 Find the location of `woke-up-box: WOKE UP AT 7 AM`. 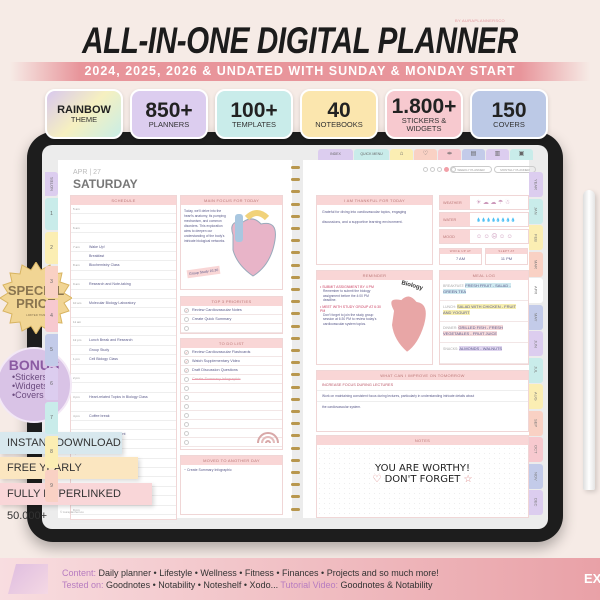

woke-up-box: WOKE UP AT 7 AM is located at coordinates (460, 256).